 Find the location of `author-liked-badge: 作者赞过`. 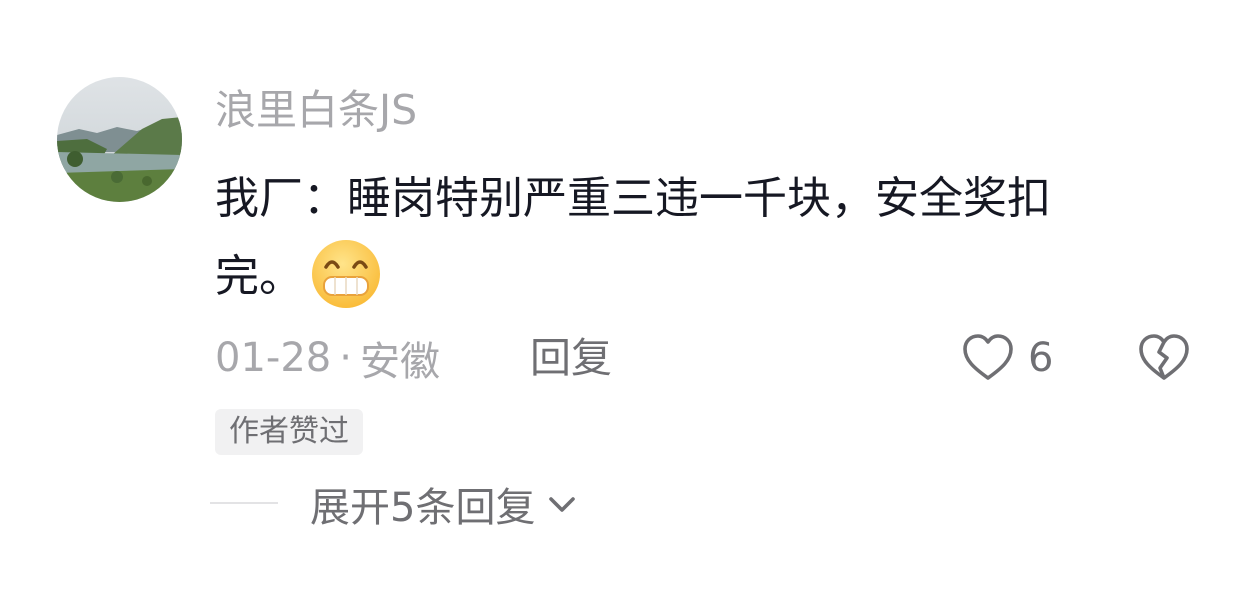

author-liked-badge: 作者赞过 is located at coordinates (289, 432).